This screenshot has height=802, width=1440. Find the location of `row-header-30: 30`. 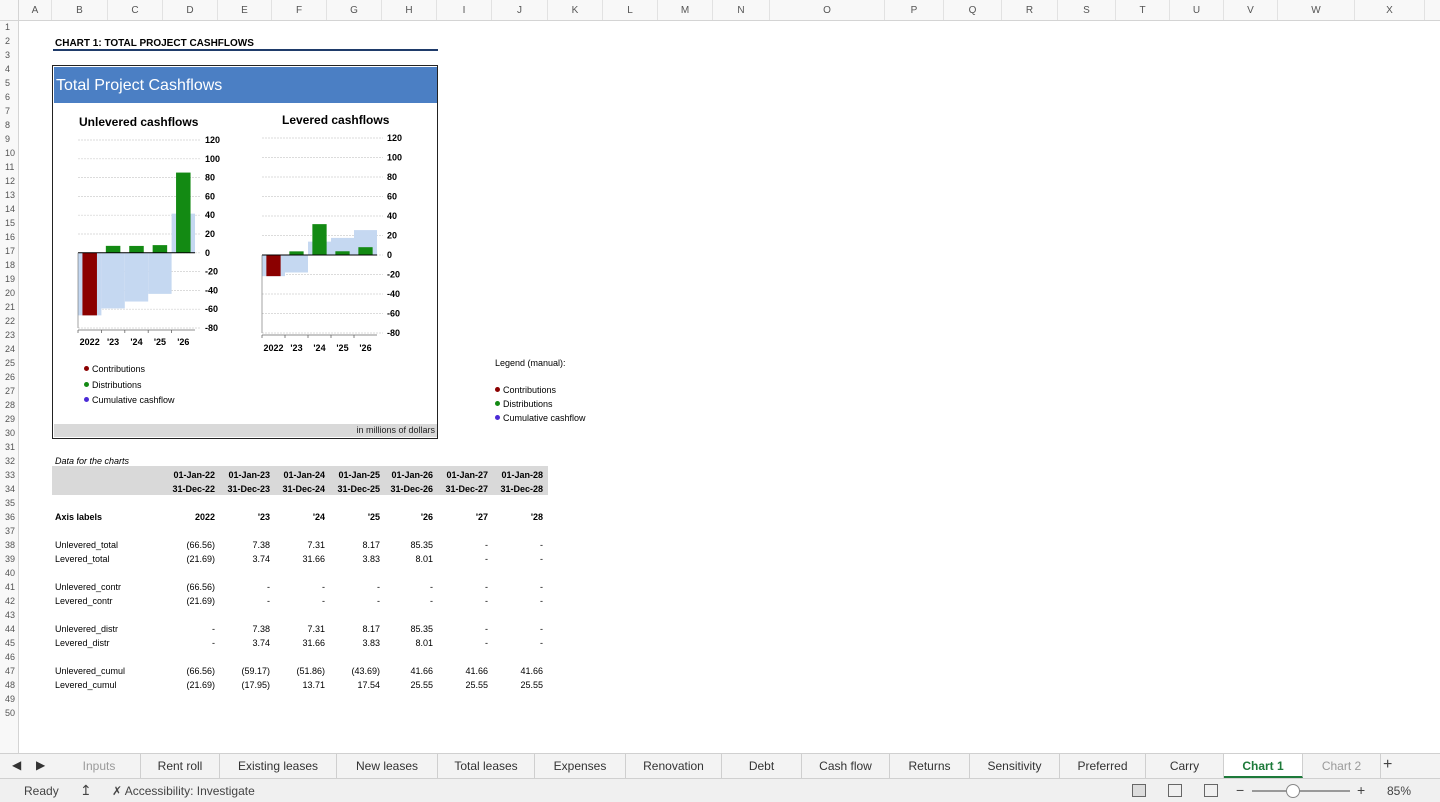

row-header-30: 30 is located at coordinates (9, 433).